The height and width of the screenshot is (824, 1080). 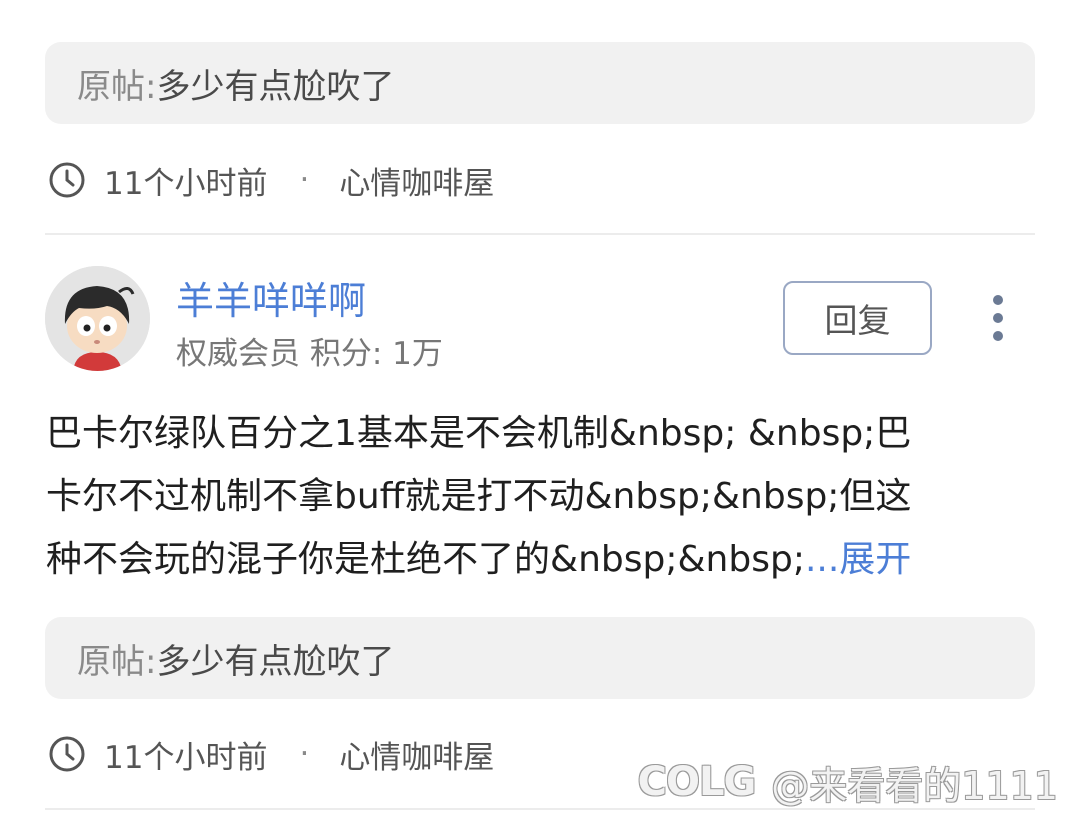 What do you see at coordinates (914, 785) in the screenshot?
I see `watermark-text: @来看看的1111` at bounding box center [914, 785].